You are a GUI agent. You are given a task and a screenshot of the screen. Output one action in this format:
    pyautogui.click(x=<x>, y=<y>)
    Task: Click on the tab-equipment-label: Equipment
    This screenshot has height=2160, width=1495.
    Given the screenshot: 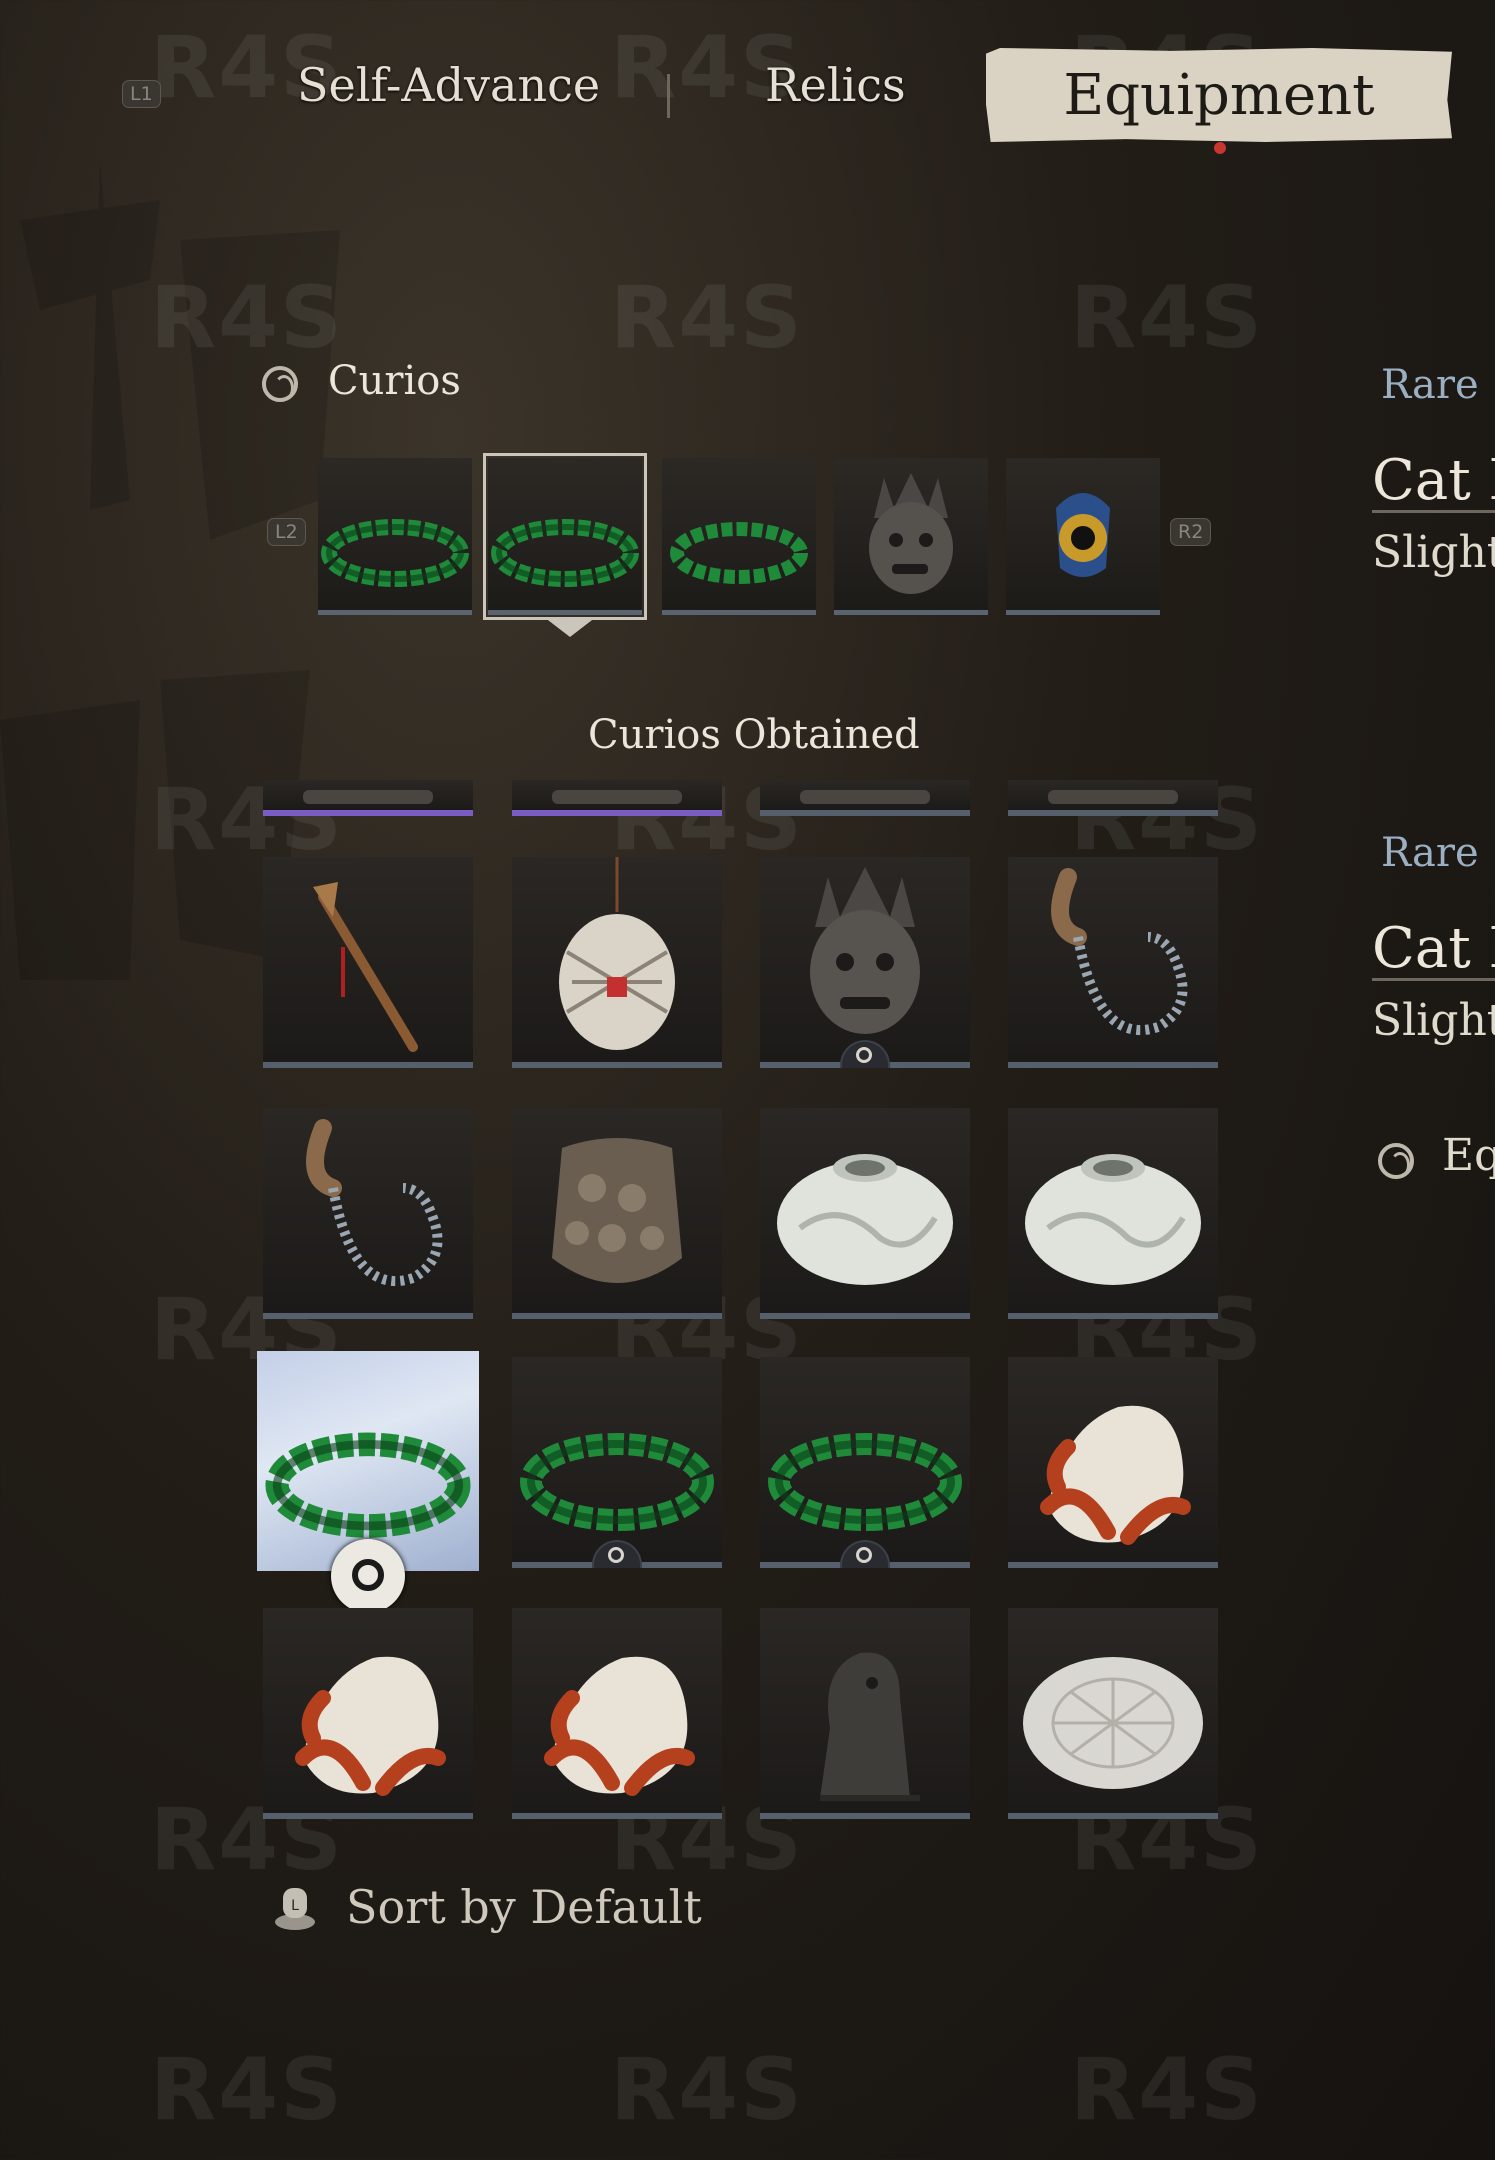 What is the action you would take?
    pyautogui.click(x=1219, y=95)
    